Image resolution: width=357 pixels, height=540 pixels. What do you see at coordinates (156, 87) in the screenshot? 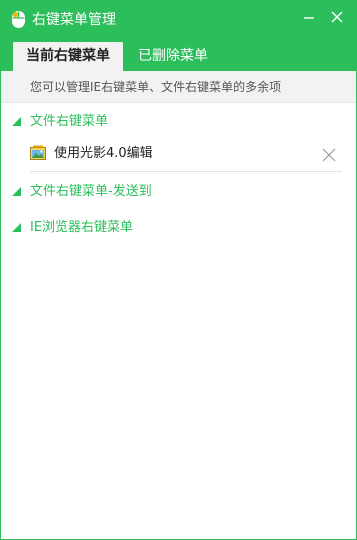
I see `hint-text: 您可以管理IE右键菜单、文件右键菜单的多余项` at bounding box center [156, 87].